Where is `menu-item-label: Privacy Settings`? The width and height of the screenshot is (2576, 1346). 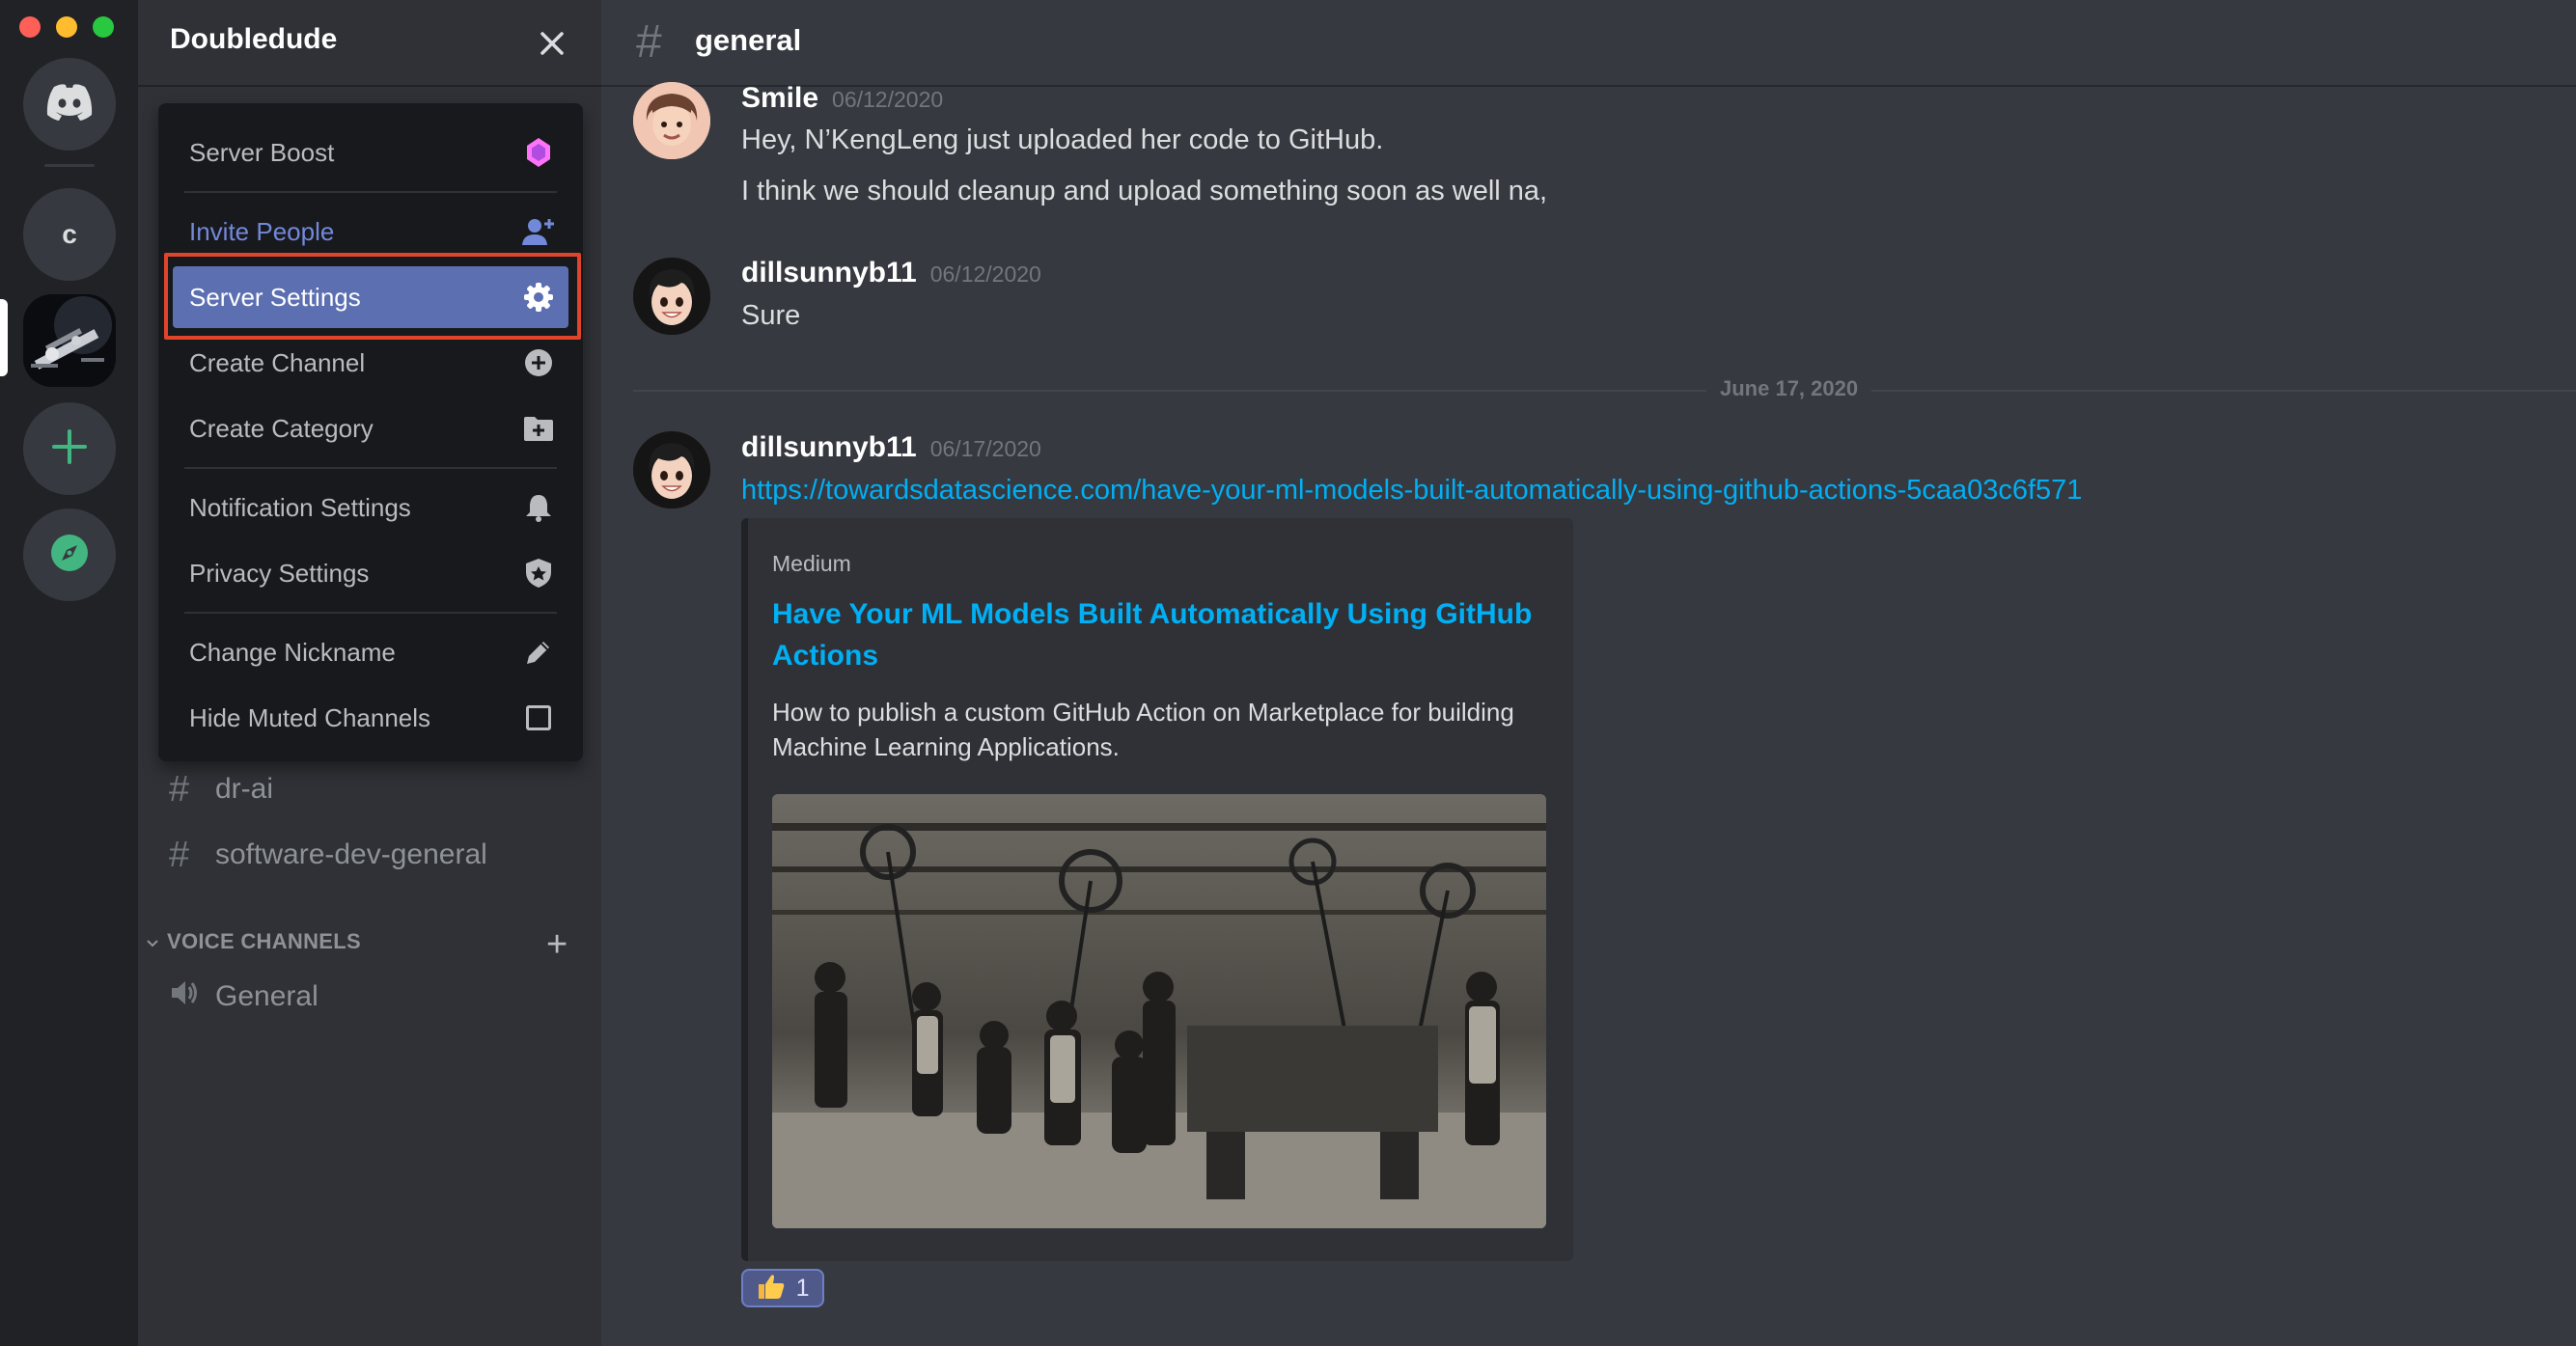 menu-item-label: Privacy Settings is located at coordinates (279, 573).